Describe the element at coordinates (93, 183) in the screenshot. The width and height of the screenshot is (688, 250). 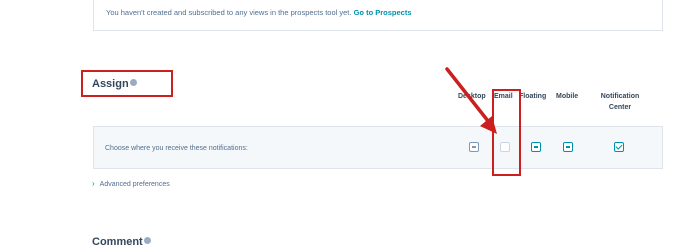
I see `chevron-right-icon: ›` at that location.